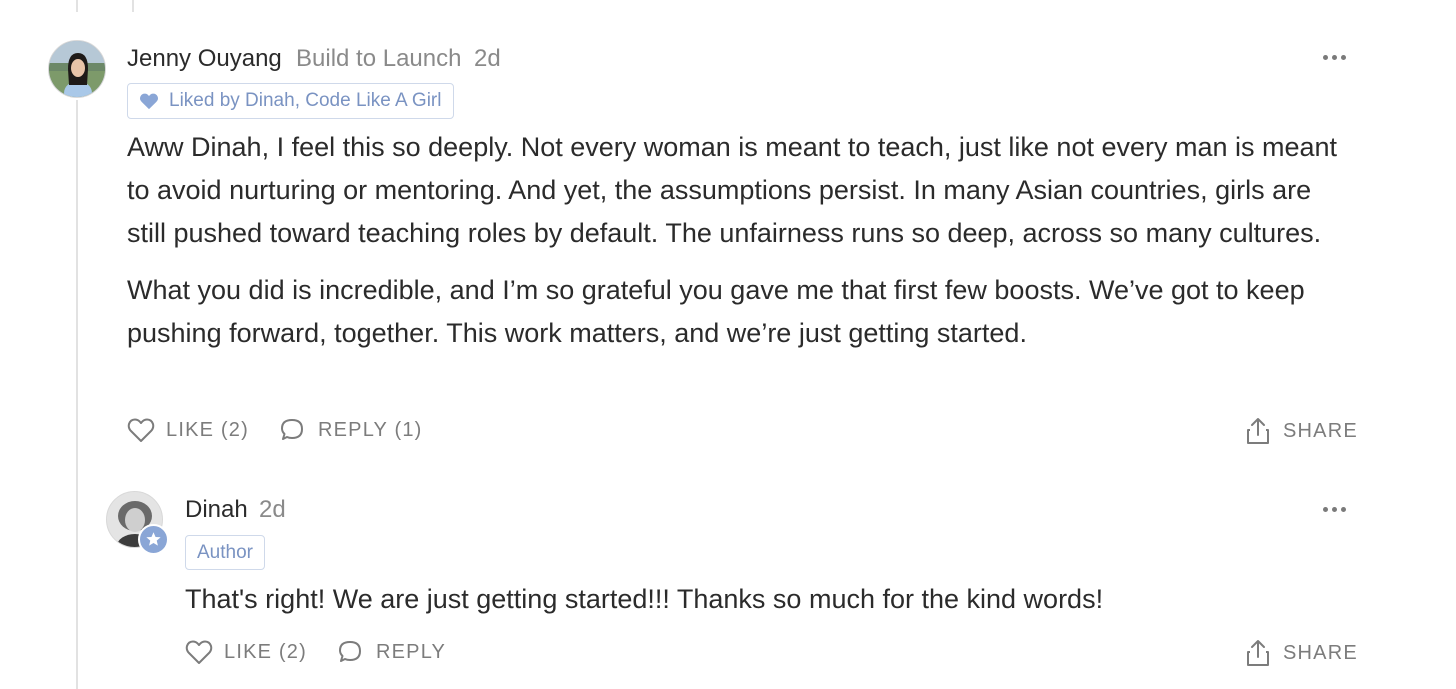 This screenshot has width=1456, height=689. I want to click on reply-reply-button: REPLY, so click(391, 652).